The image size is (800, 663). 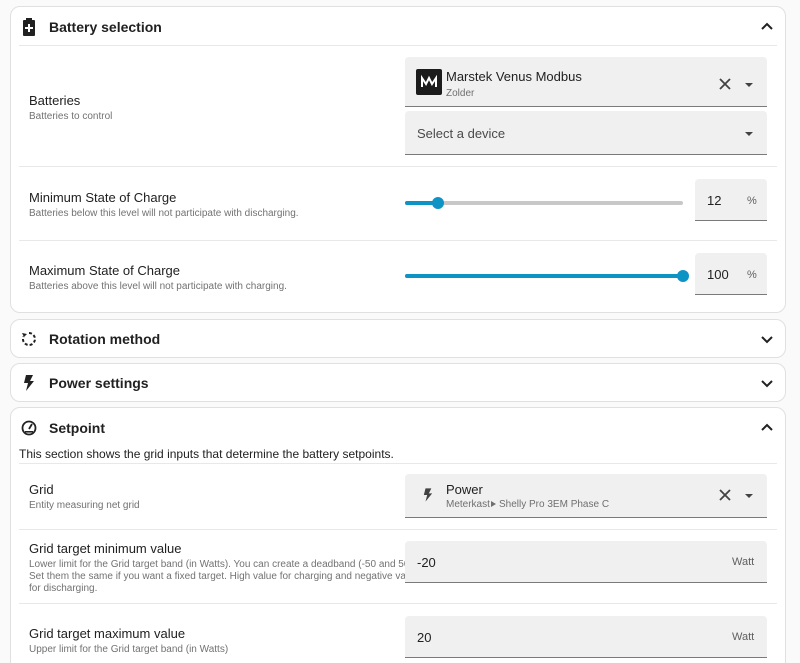 I want to click on battery-selection-header: Battery selection, so click(x=398, y=27).